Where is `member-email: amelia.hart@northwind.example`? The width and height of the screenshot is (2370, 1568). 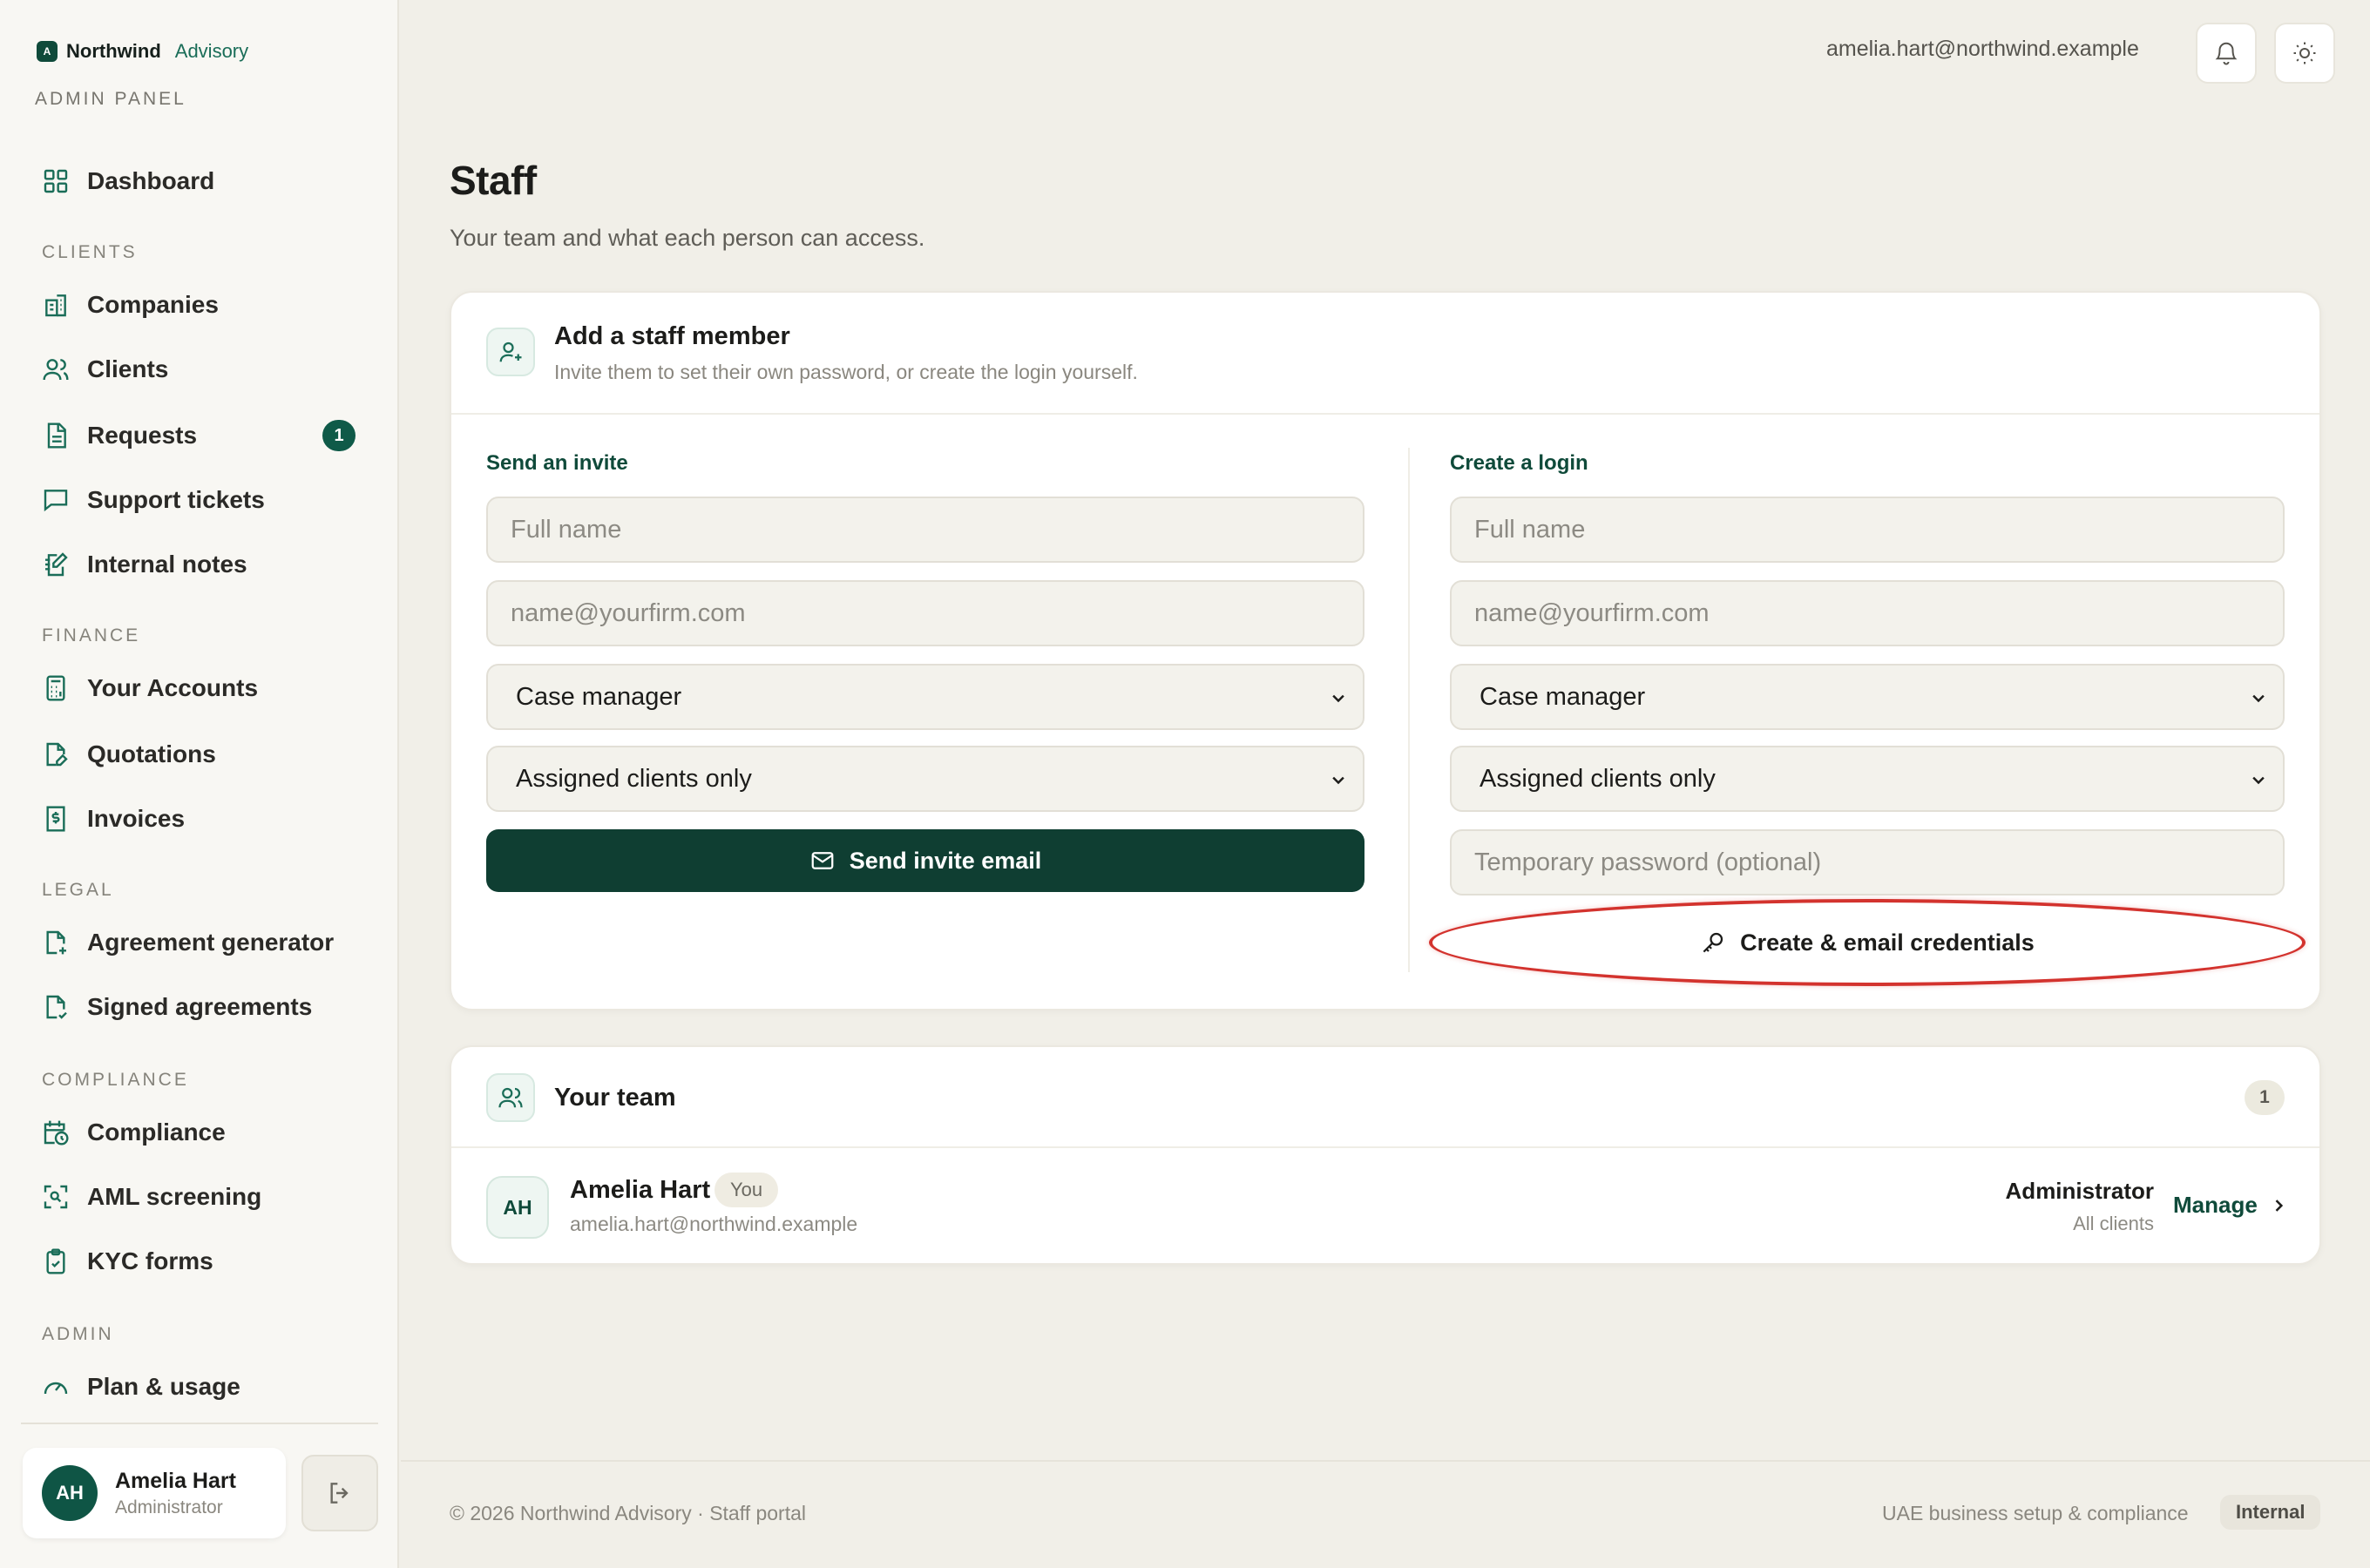
member-email: amelia.hart@northwind.example is located at coordinates (714, 1224).